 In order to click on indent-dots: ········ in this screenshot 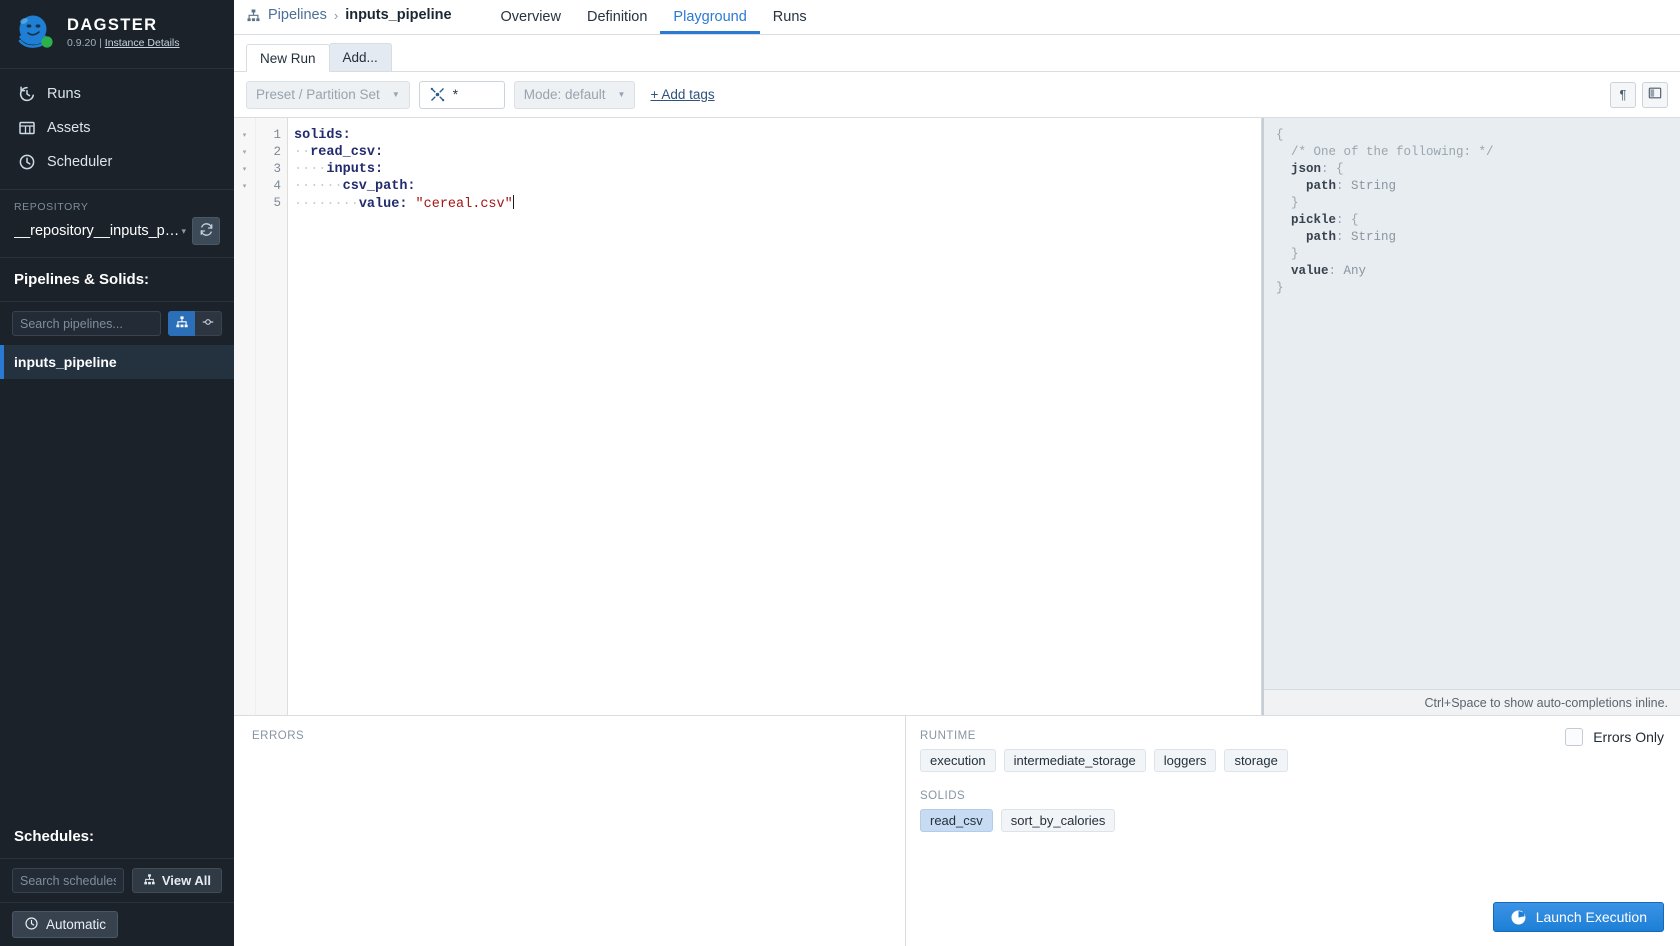, I will do `click(326, 204)`.